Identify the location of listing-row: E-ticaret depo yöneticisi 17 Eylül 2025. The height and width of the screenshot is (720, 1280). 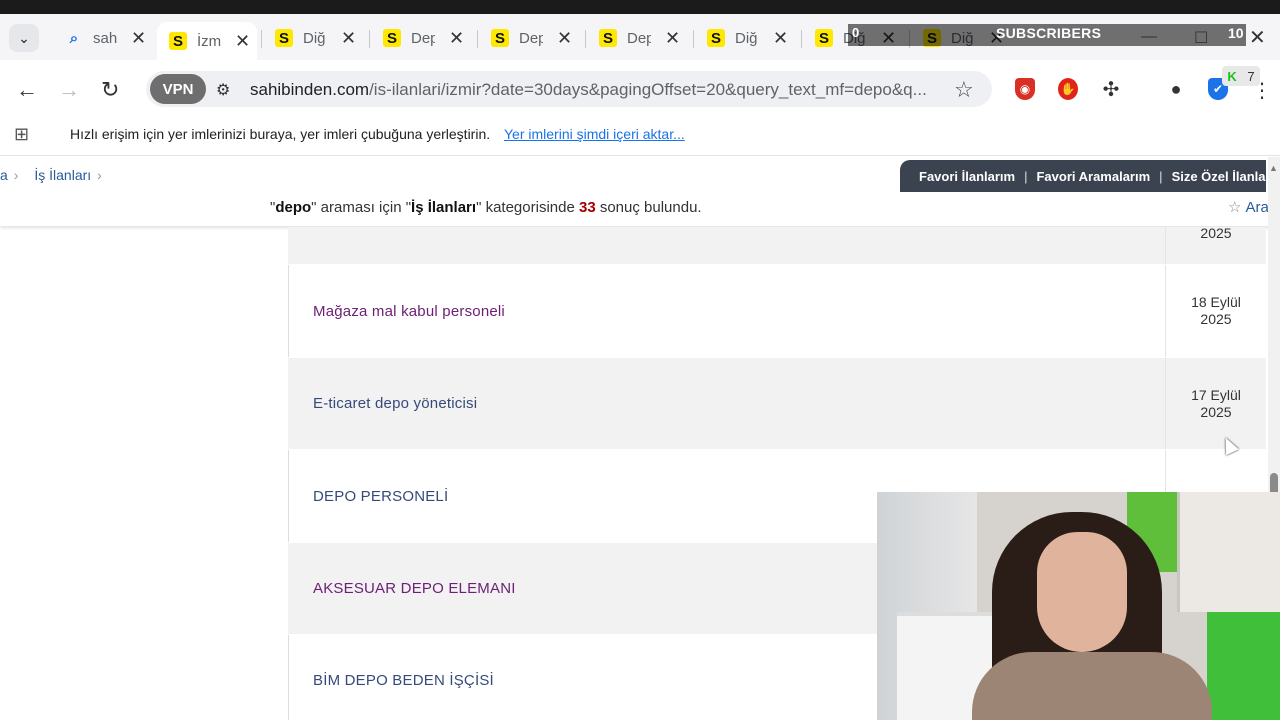
(777, 404).